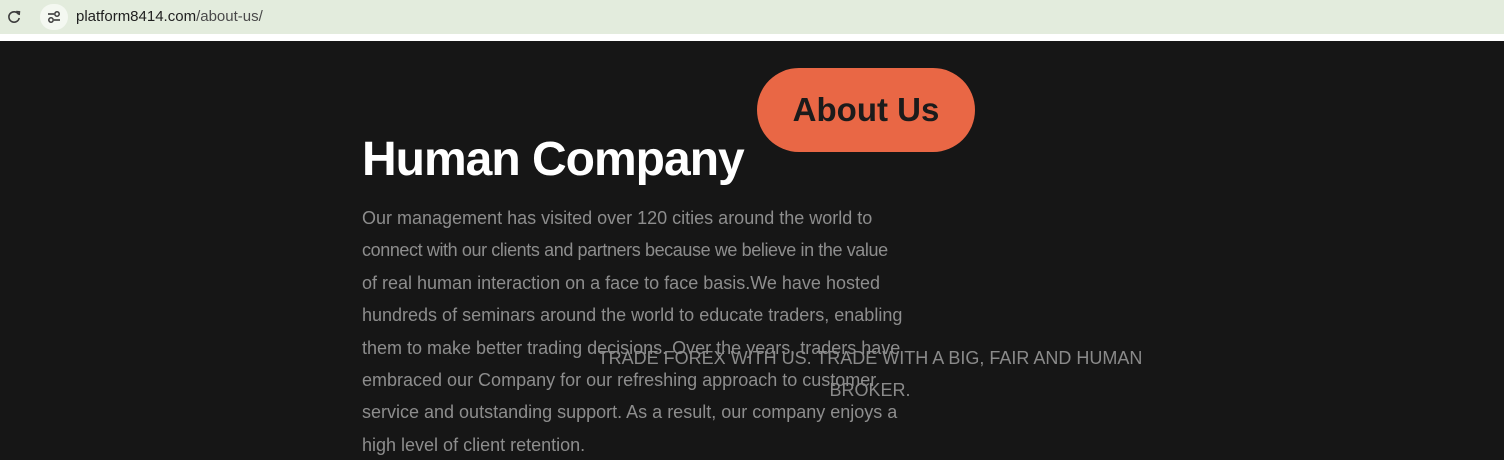 The width and height of the screenshot is (1504, 460). What do you see at coordinates (229, 16) in the screenshot?
I see `url-path: /about-us/` at bounding box center [229, 16].